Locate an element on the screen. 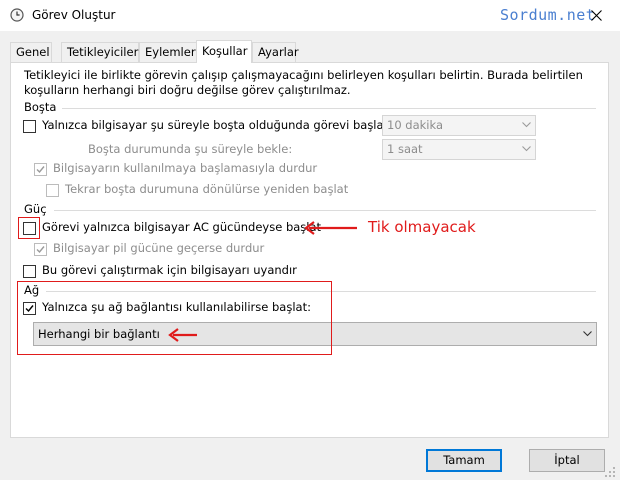 The width and height of the screenshot is (620, 480). tab-conditions: Koşullar is located at coordinates (224, 51).